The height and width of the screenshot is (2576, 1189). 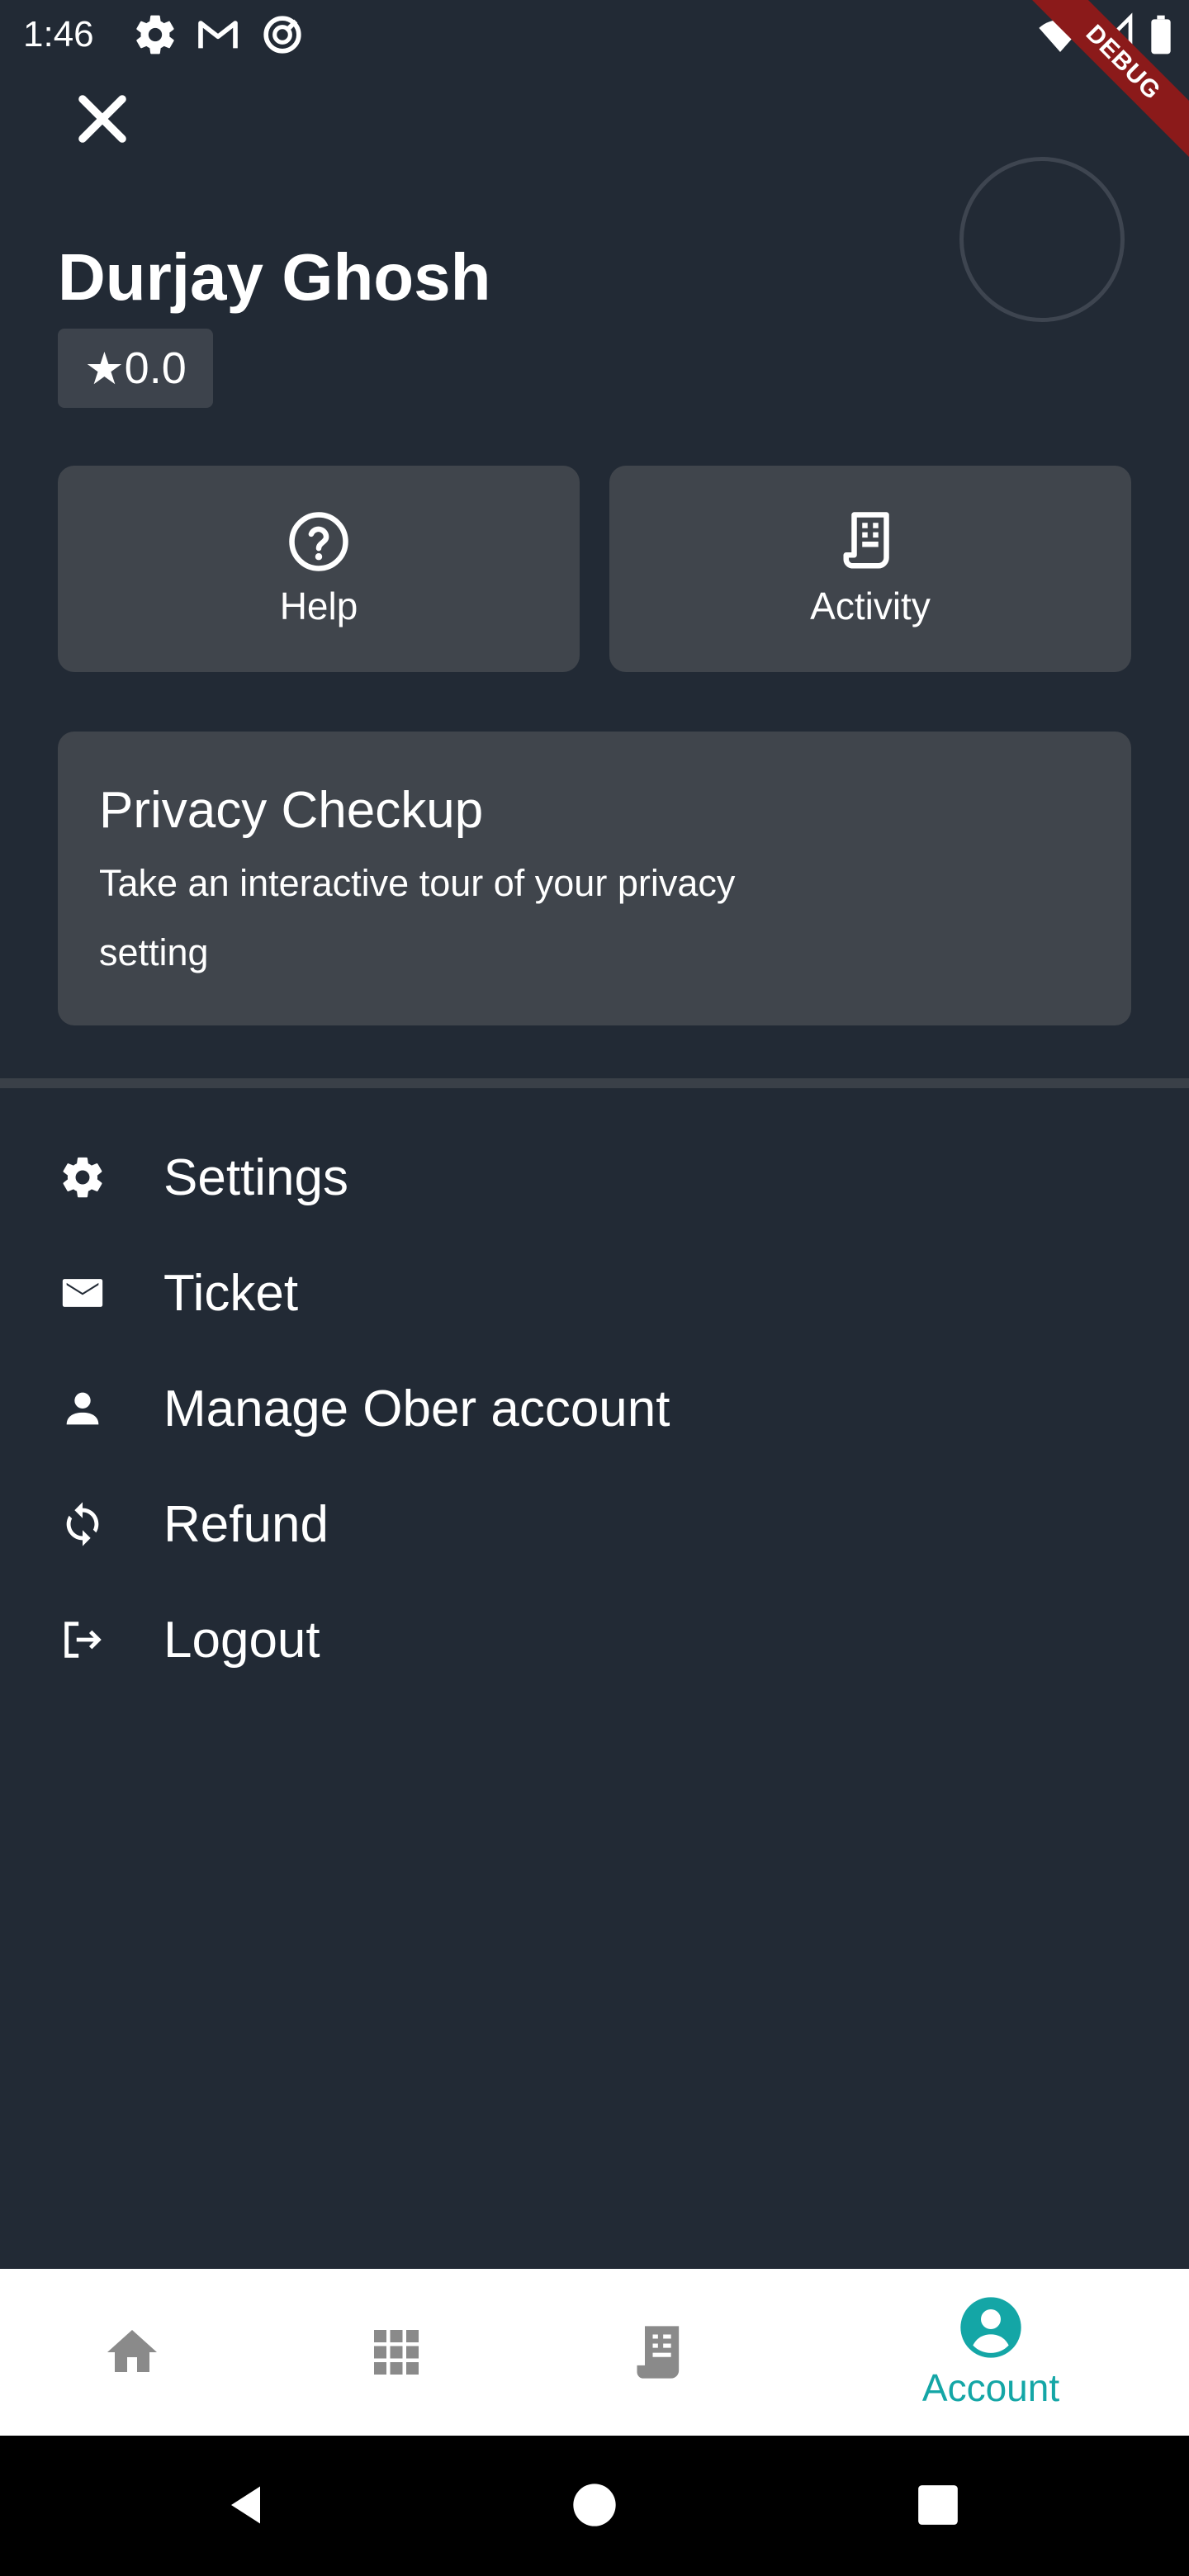 I want to click on help-icon, so click(x=318, y=541).